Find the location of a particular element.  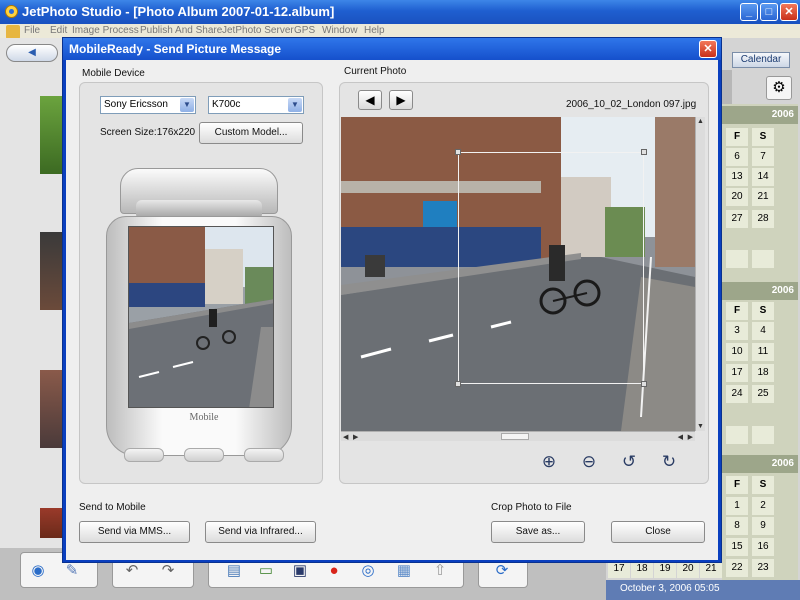

phone-preview-photo is located at coordinates (201, 317).